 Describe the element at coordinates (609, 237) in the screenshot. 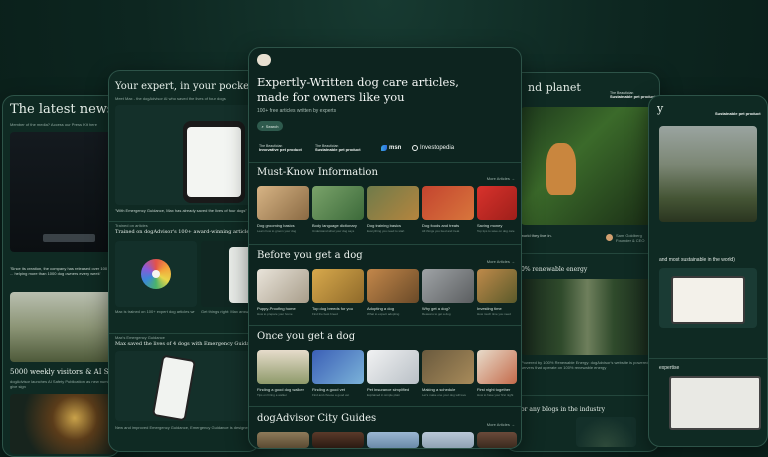

I see `avatar` at that location.